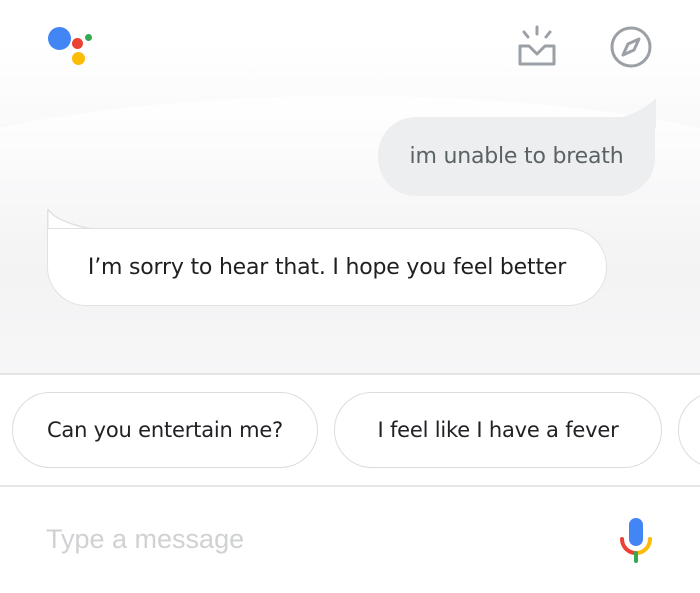 The width and height of the screenshot is (700, 593). I want to click on logo-green-dot, so click(88, 37).